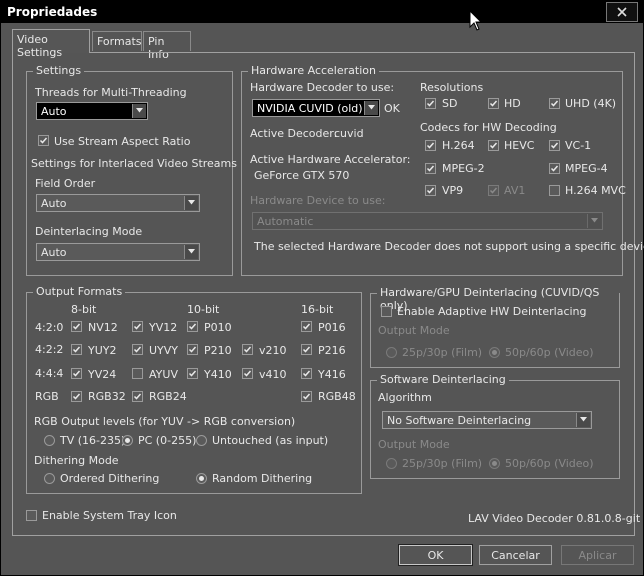 The image size is (644, 576). I want to click on dither-random-radio, so click(201, 478).